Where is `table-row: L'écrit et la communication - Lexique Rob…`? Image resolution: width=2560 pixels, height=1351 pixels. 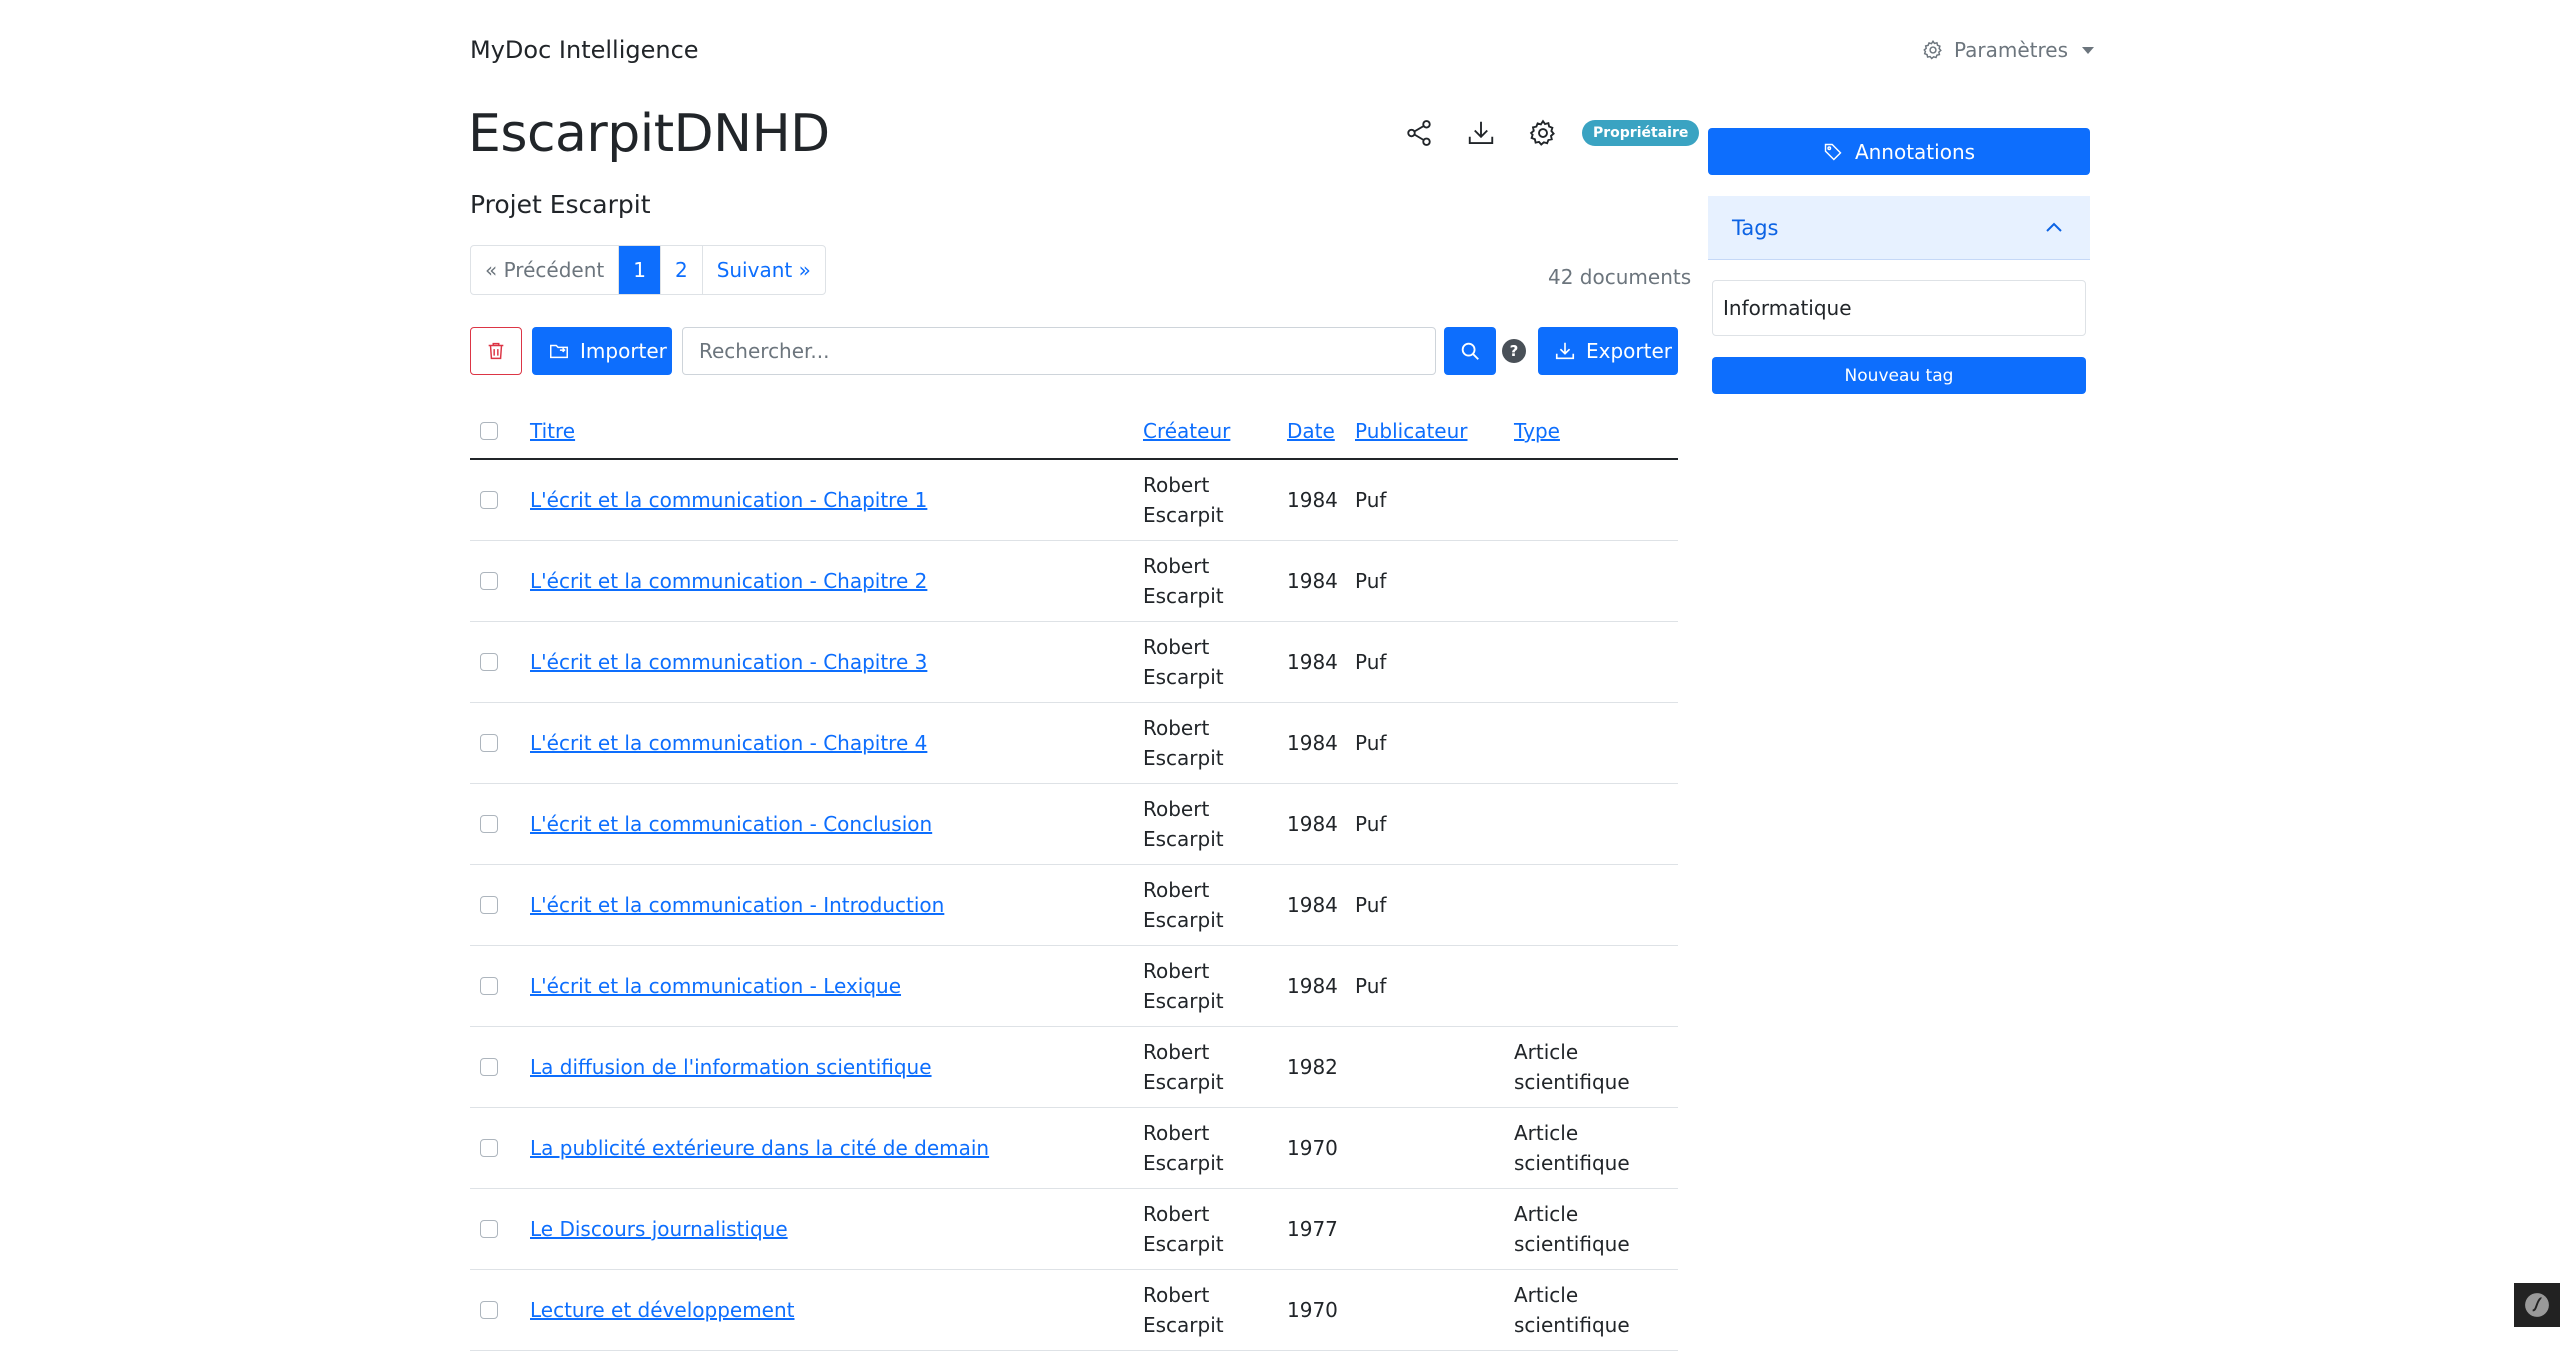
table-row: L'écrit et la communication - Lexique Rob… is located at coordinates (1074, 986).